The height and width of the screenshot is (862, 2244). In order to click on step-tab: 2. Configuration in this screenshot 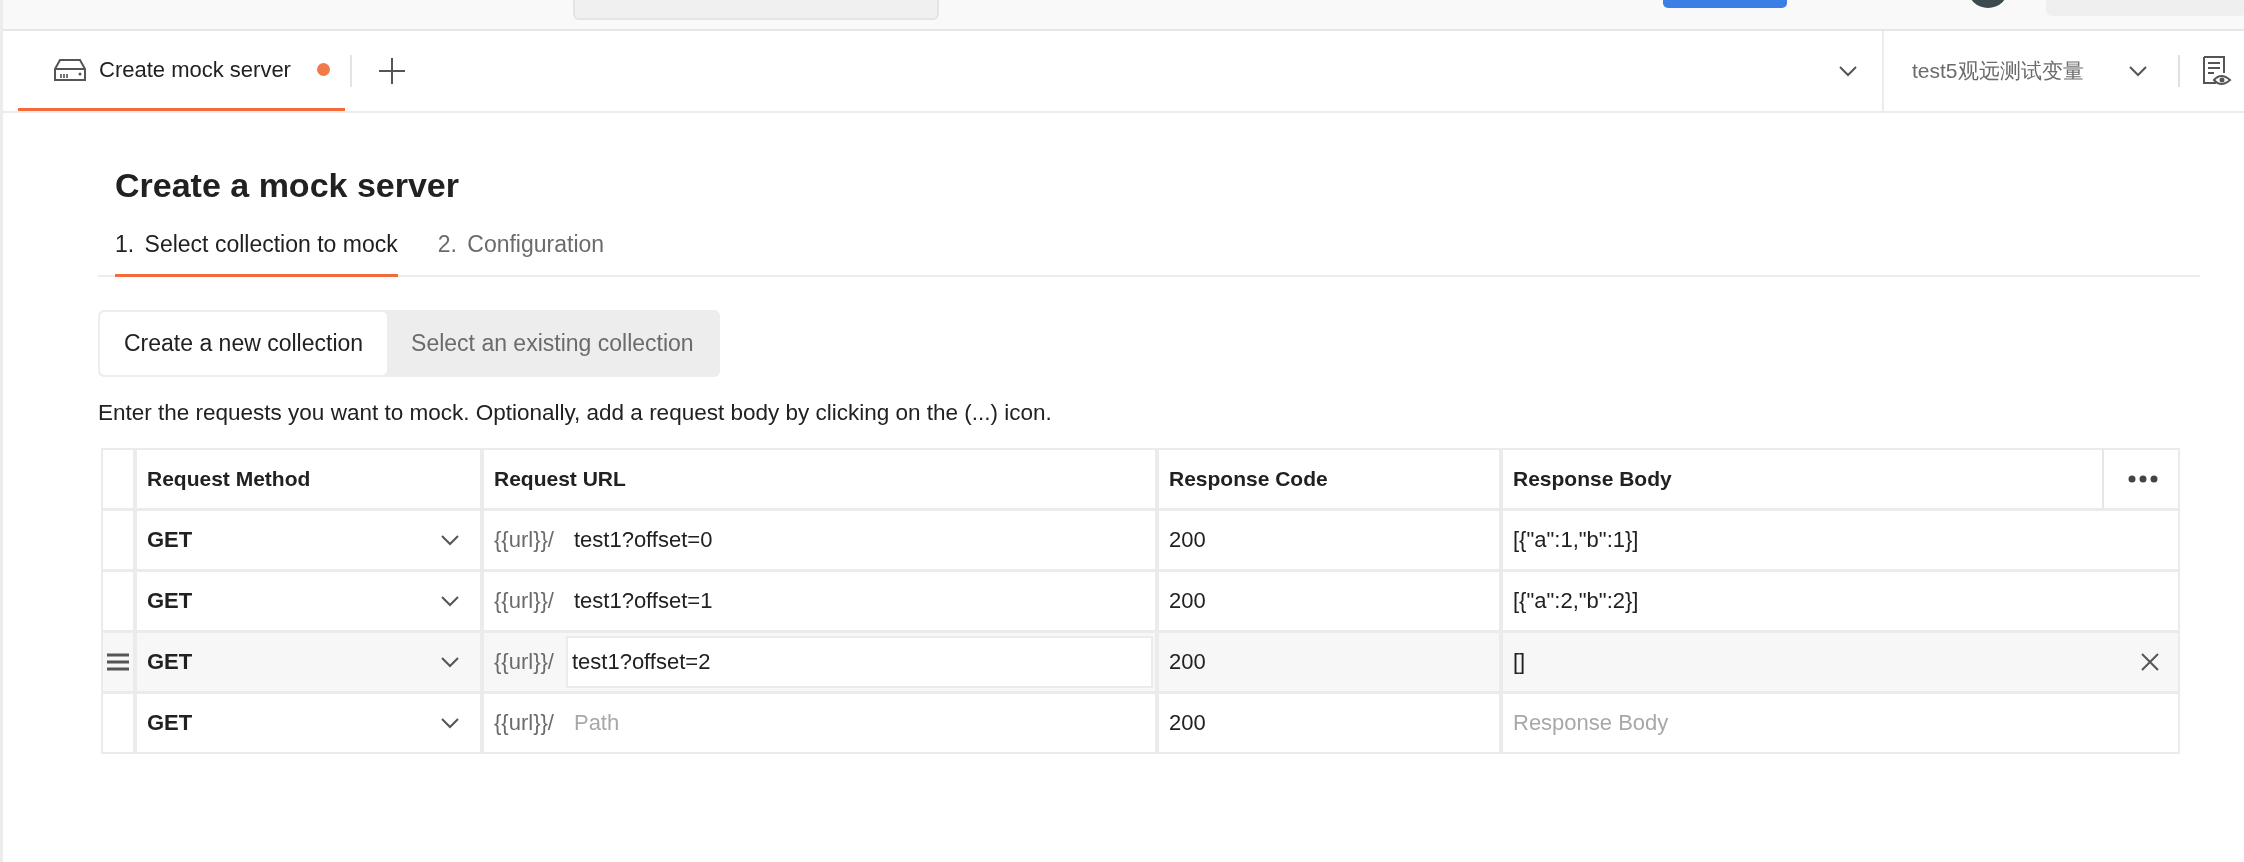, I will do `click(521, 249)`.